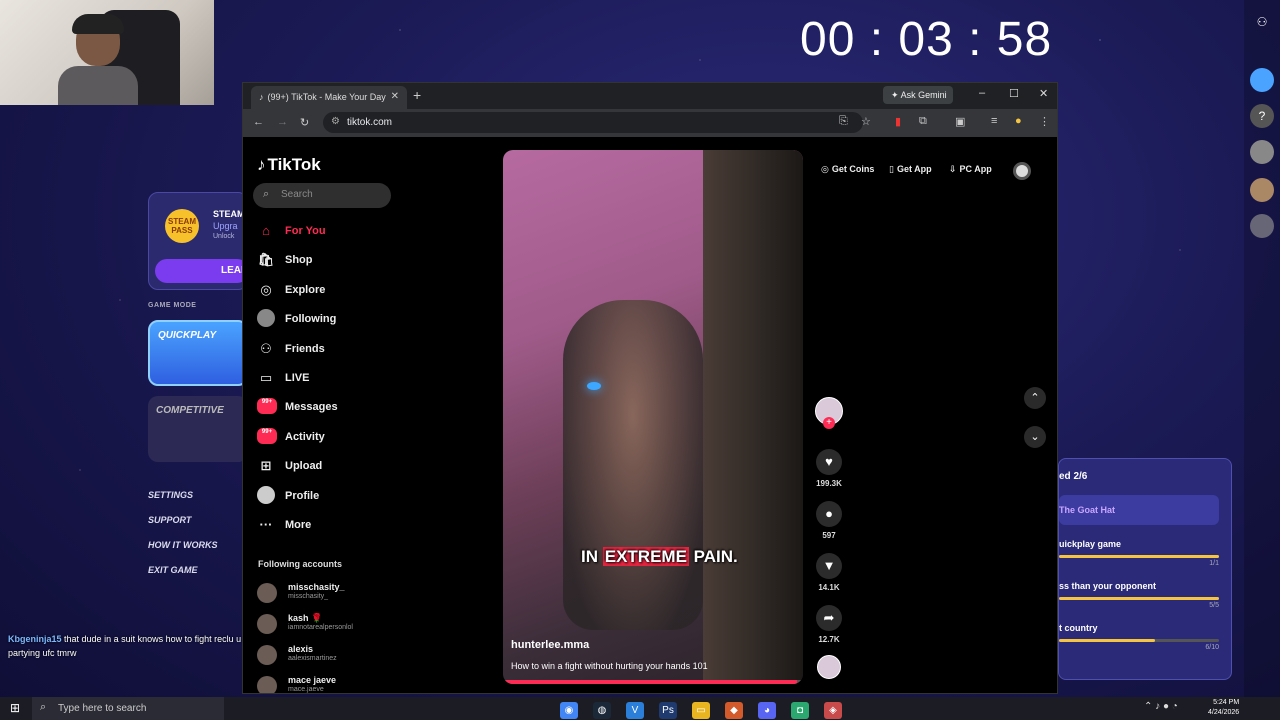 The image size is (1280, 720). What do you see at coordinates (258, 122) in the screenshot?
I see `back-icon: ←` at bounding box center [258, 122].